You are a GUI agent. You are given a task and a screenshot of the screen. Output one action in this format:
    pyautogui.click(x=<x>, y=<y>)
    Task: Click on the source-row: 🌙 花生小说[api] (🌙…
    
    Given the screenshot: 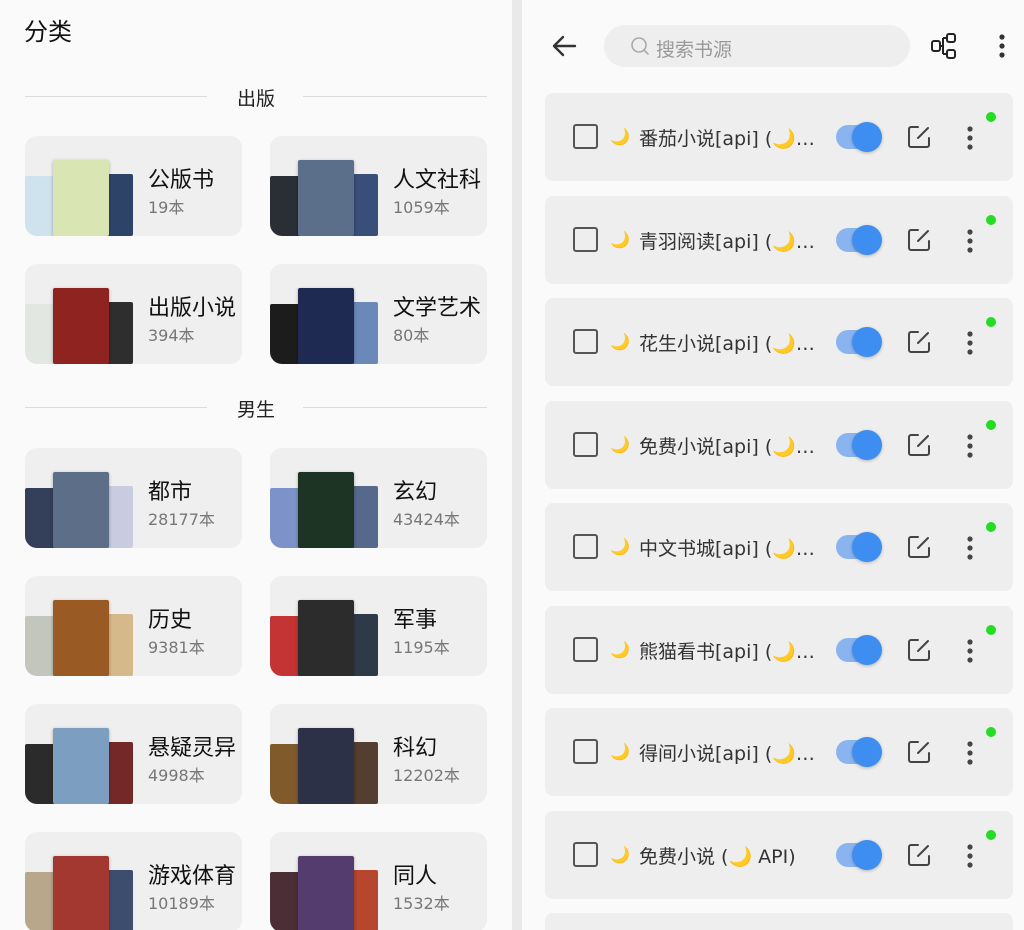 What is the action you would take?
    pyautogui.click(x=779, y=342)
    